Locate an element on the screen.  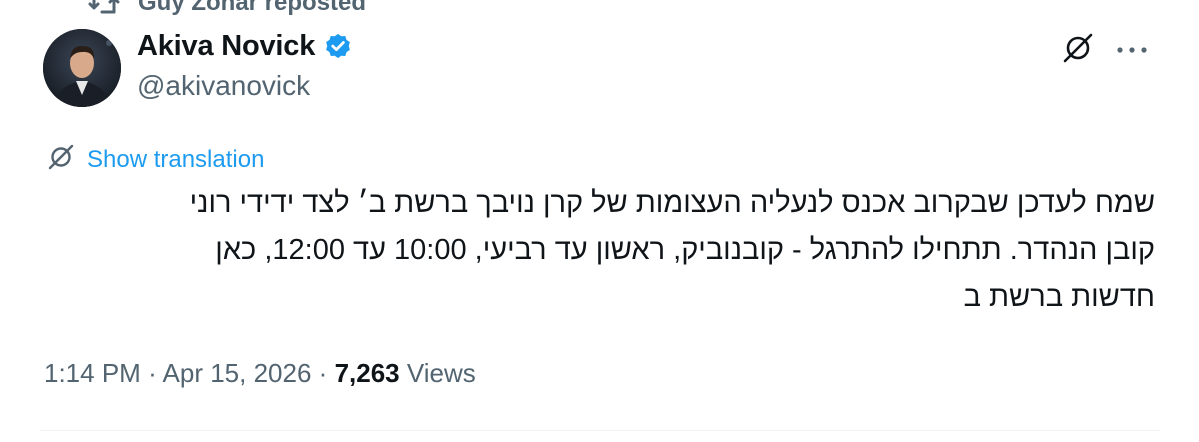
views-count: 7,263 is located at coordinates (367, 373).